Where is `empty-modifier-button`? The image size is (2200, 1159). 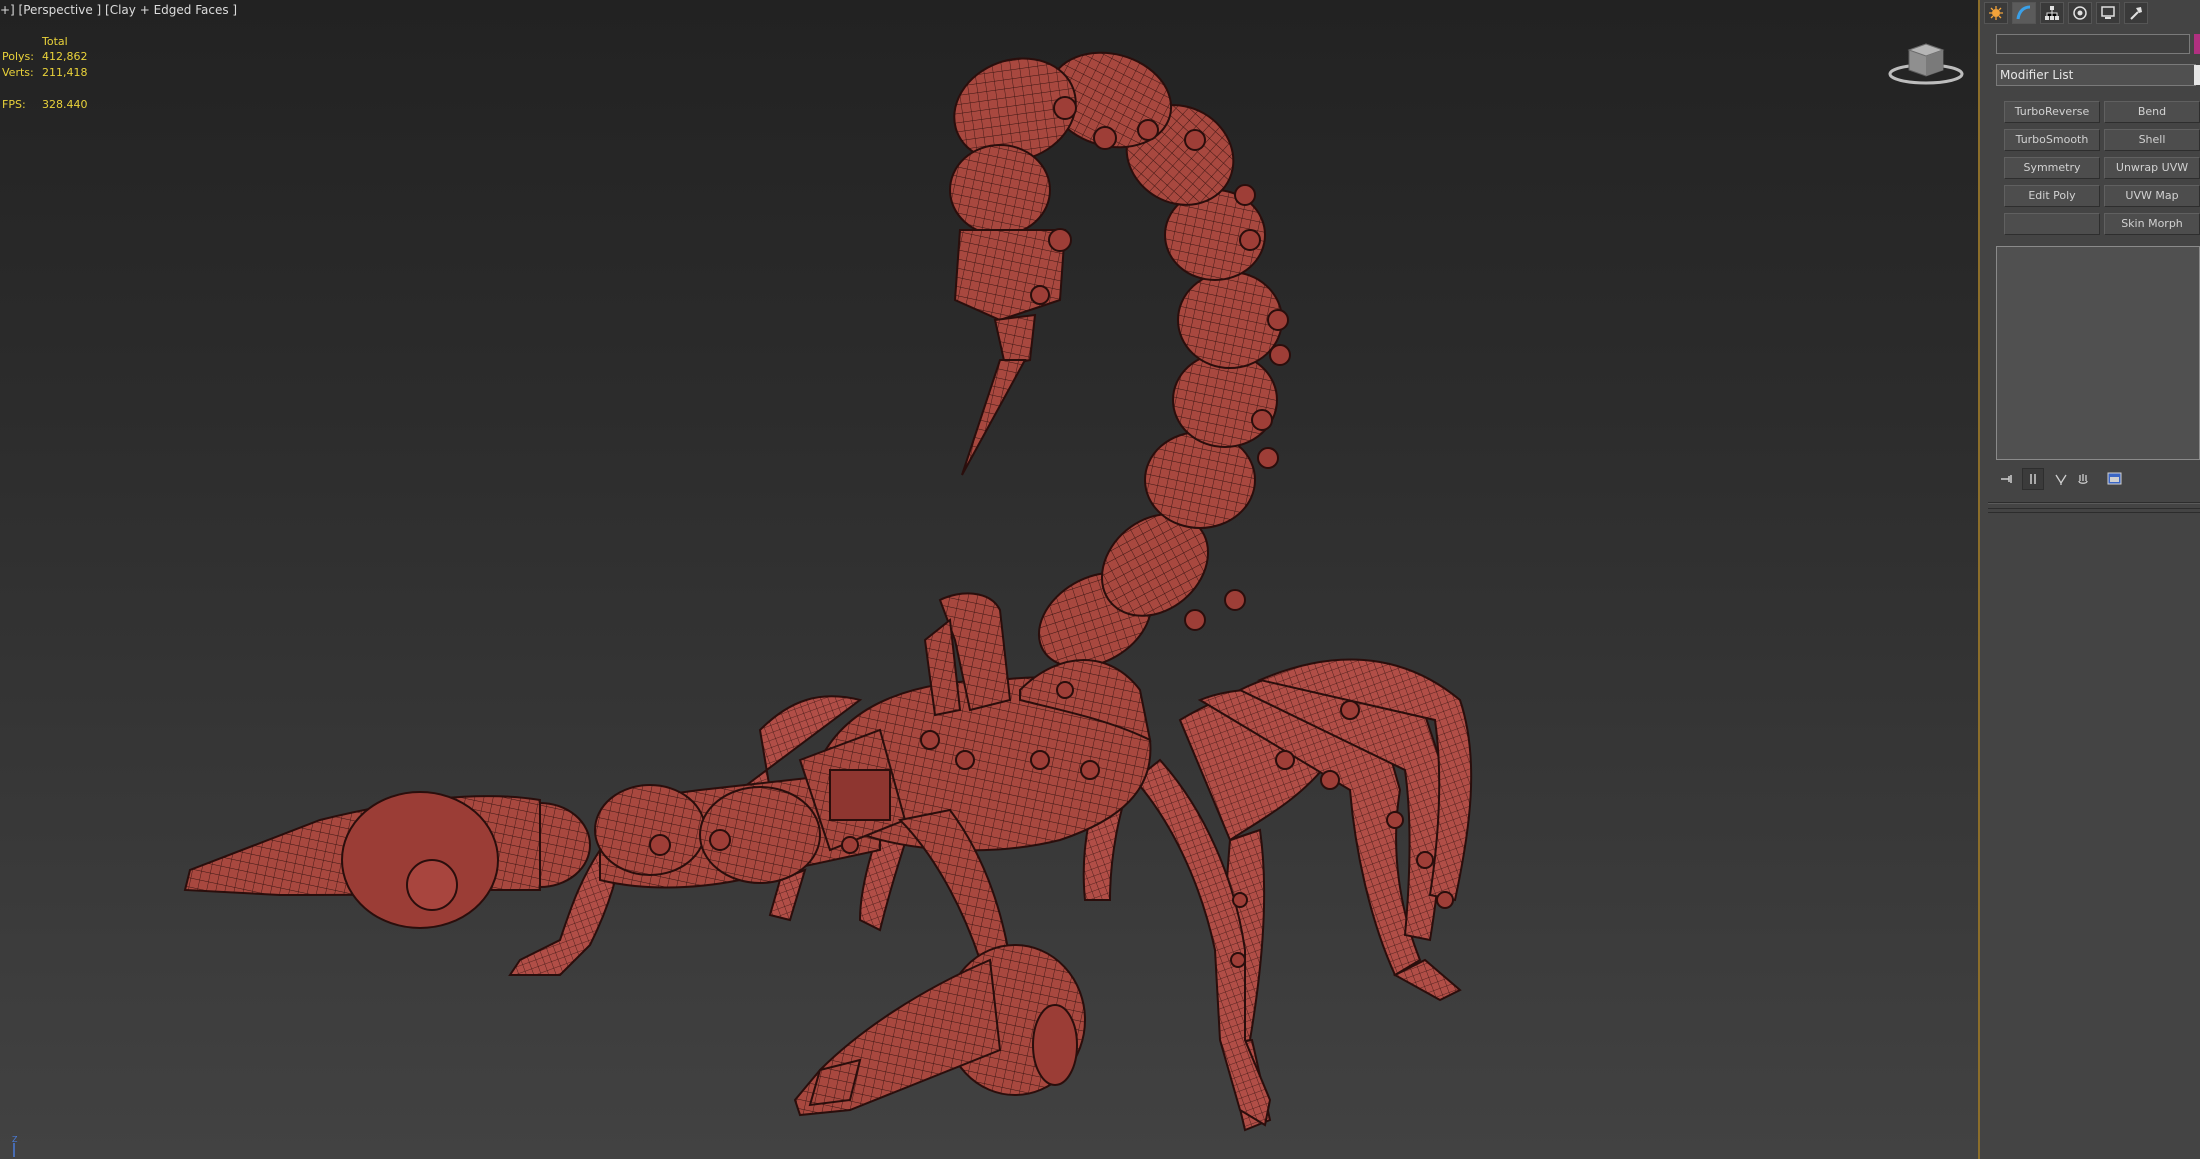 empty-modifier-button is located at coordinates (2052, 224).